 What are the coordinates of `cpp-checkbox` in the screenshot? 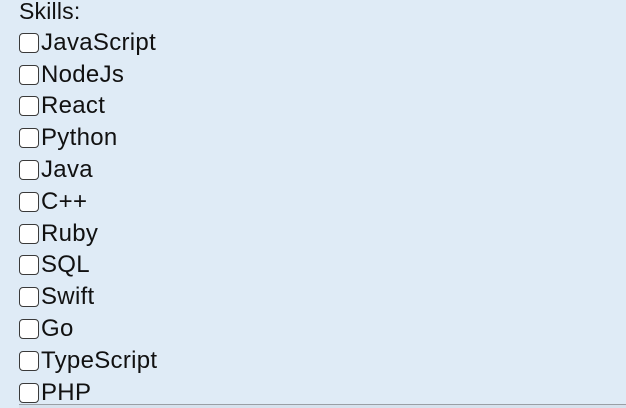 It's located at (29, 201).